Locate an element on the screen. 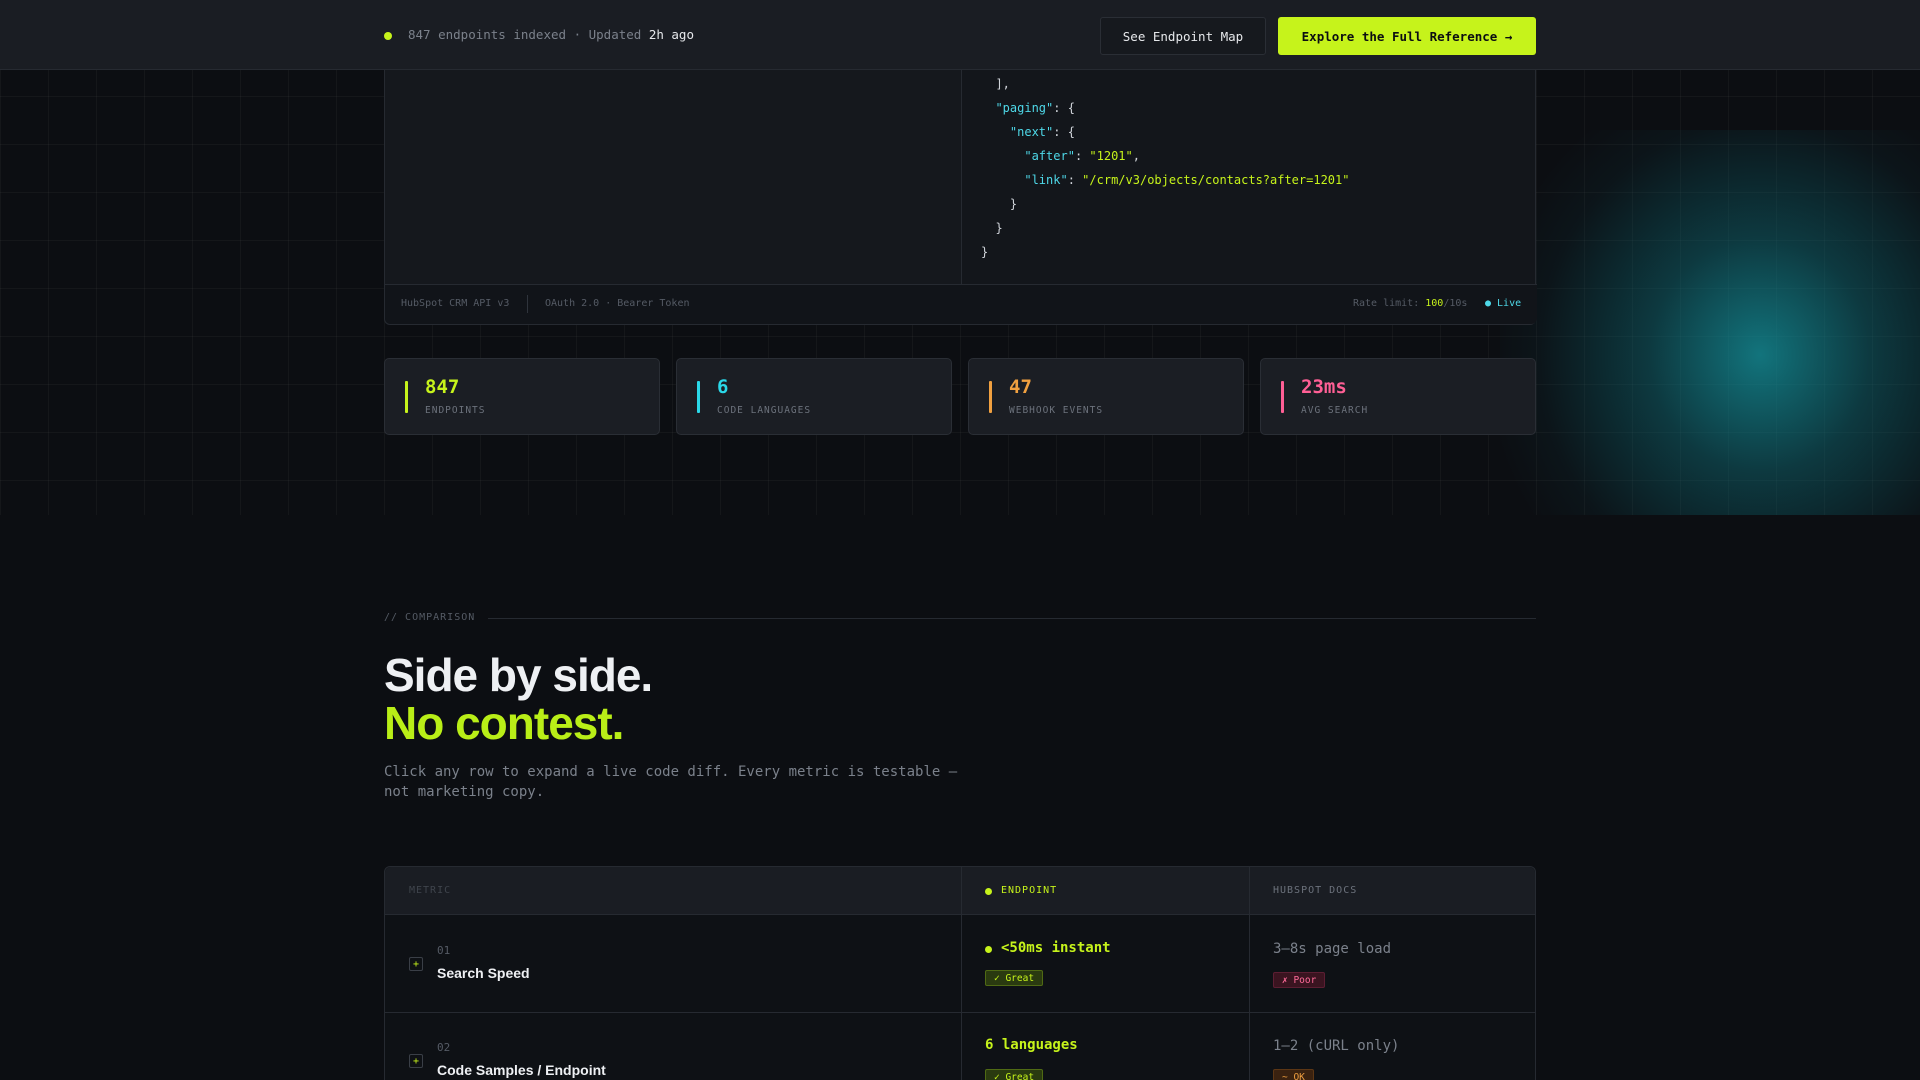 The image size is (1920, 1080). see-endpoint-map-button: See Endpoint Map is located at coordinates (1183, 36).